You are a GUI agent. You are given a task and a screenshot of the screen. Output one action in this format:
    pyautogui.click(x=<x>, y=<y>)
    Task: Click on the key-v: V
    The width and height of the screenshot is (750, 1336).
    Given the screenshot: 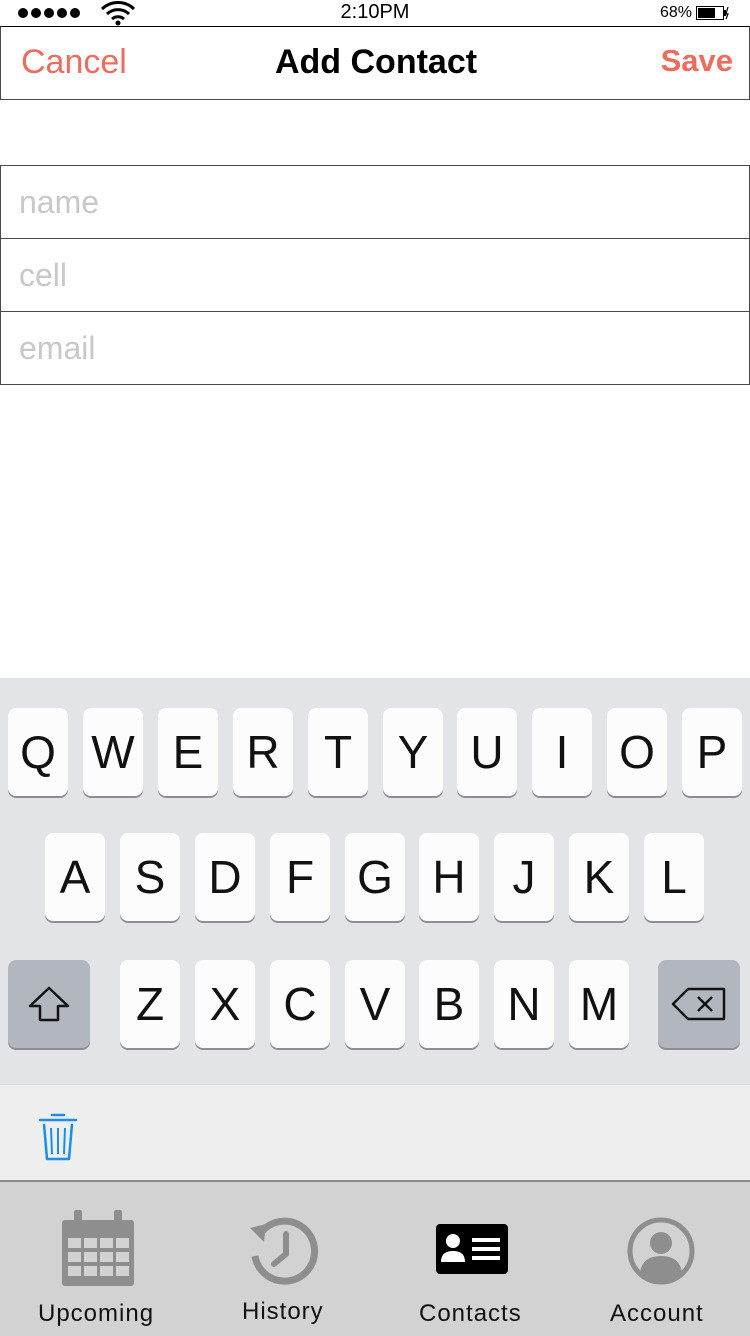 What is the action you would take?
    pyautogui.click(x=375, y=1004)
    